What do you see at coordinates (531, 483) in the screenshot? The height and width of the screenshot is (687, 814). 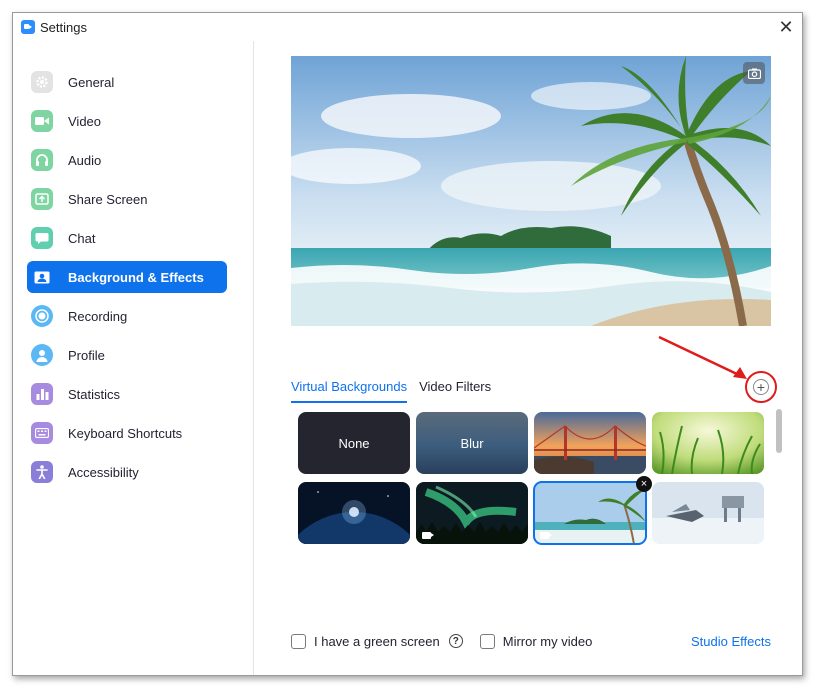 I see `virtual-background-grid: None Blur ×` at bounding box center [531, 483].